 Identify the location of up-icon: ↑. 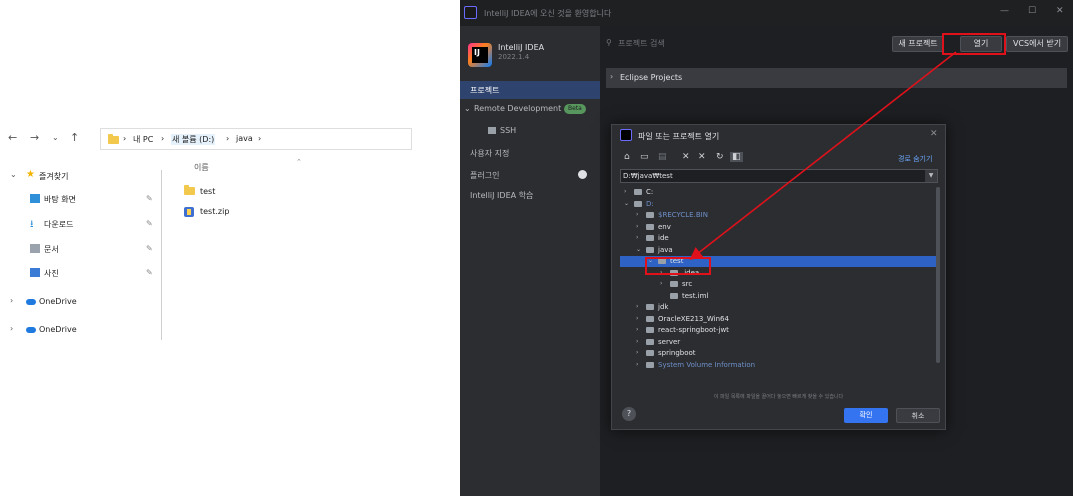
(74, 137).